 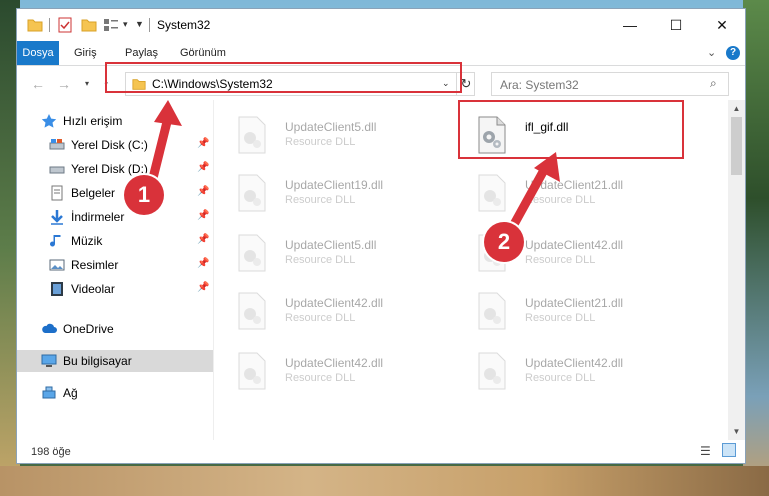 What do you see at coordinates (504, 242) in the screenshot?
I see `callout-badge-2: 2` at bounding box center [504, 242].